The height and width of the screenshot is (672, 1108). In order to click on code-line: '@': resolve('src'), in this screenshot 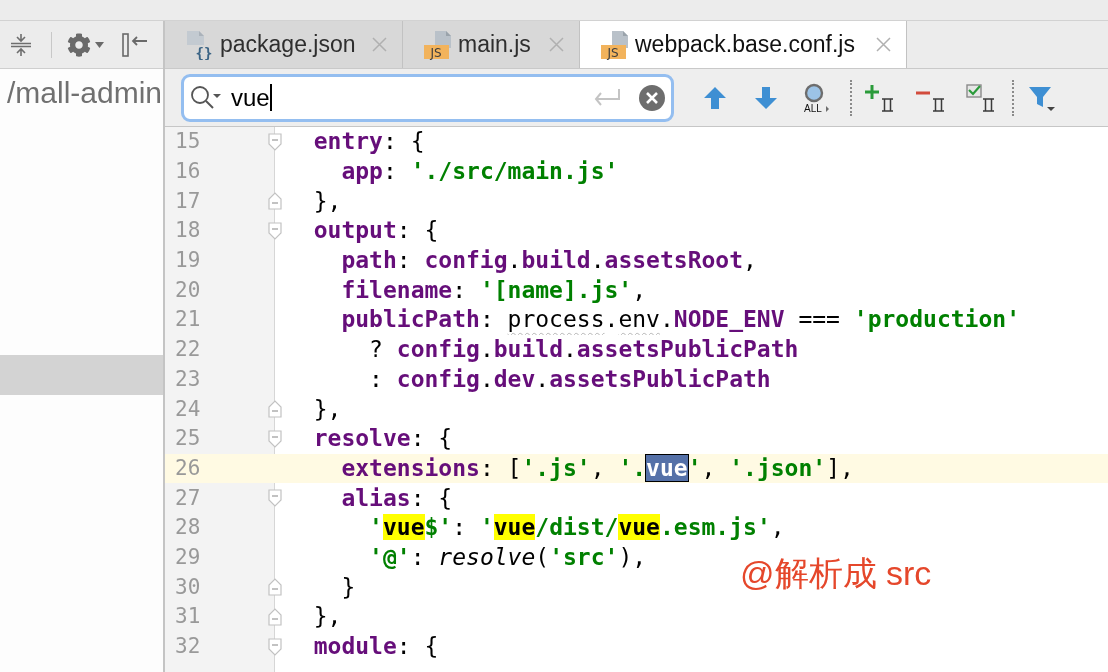, I will do `click(508, 557)`.